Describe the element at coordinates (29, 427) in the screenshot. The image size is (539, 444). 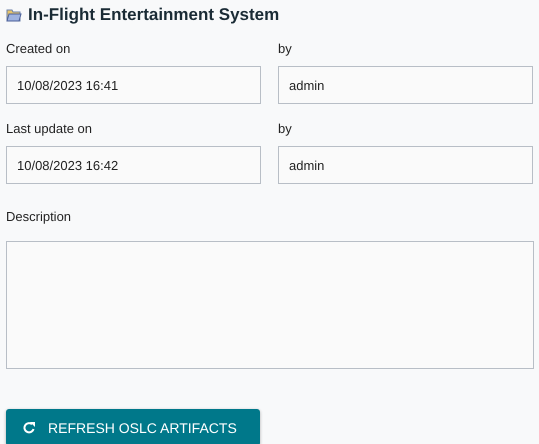
I see `refresh-icon` at that location.